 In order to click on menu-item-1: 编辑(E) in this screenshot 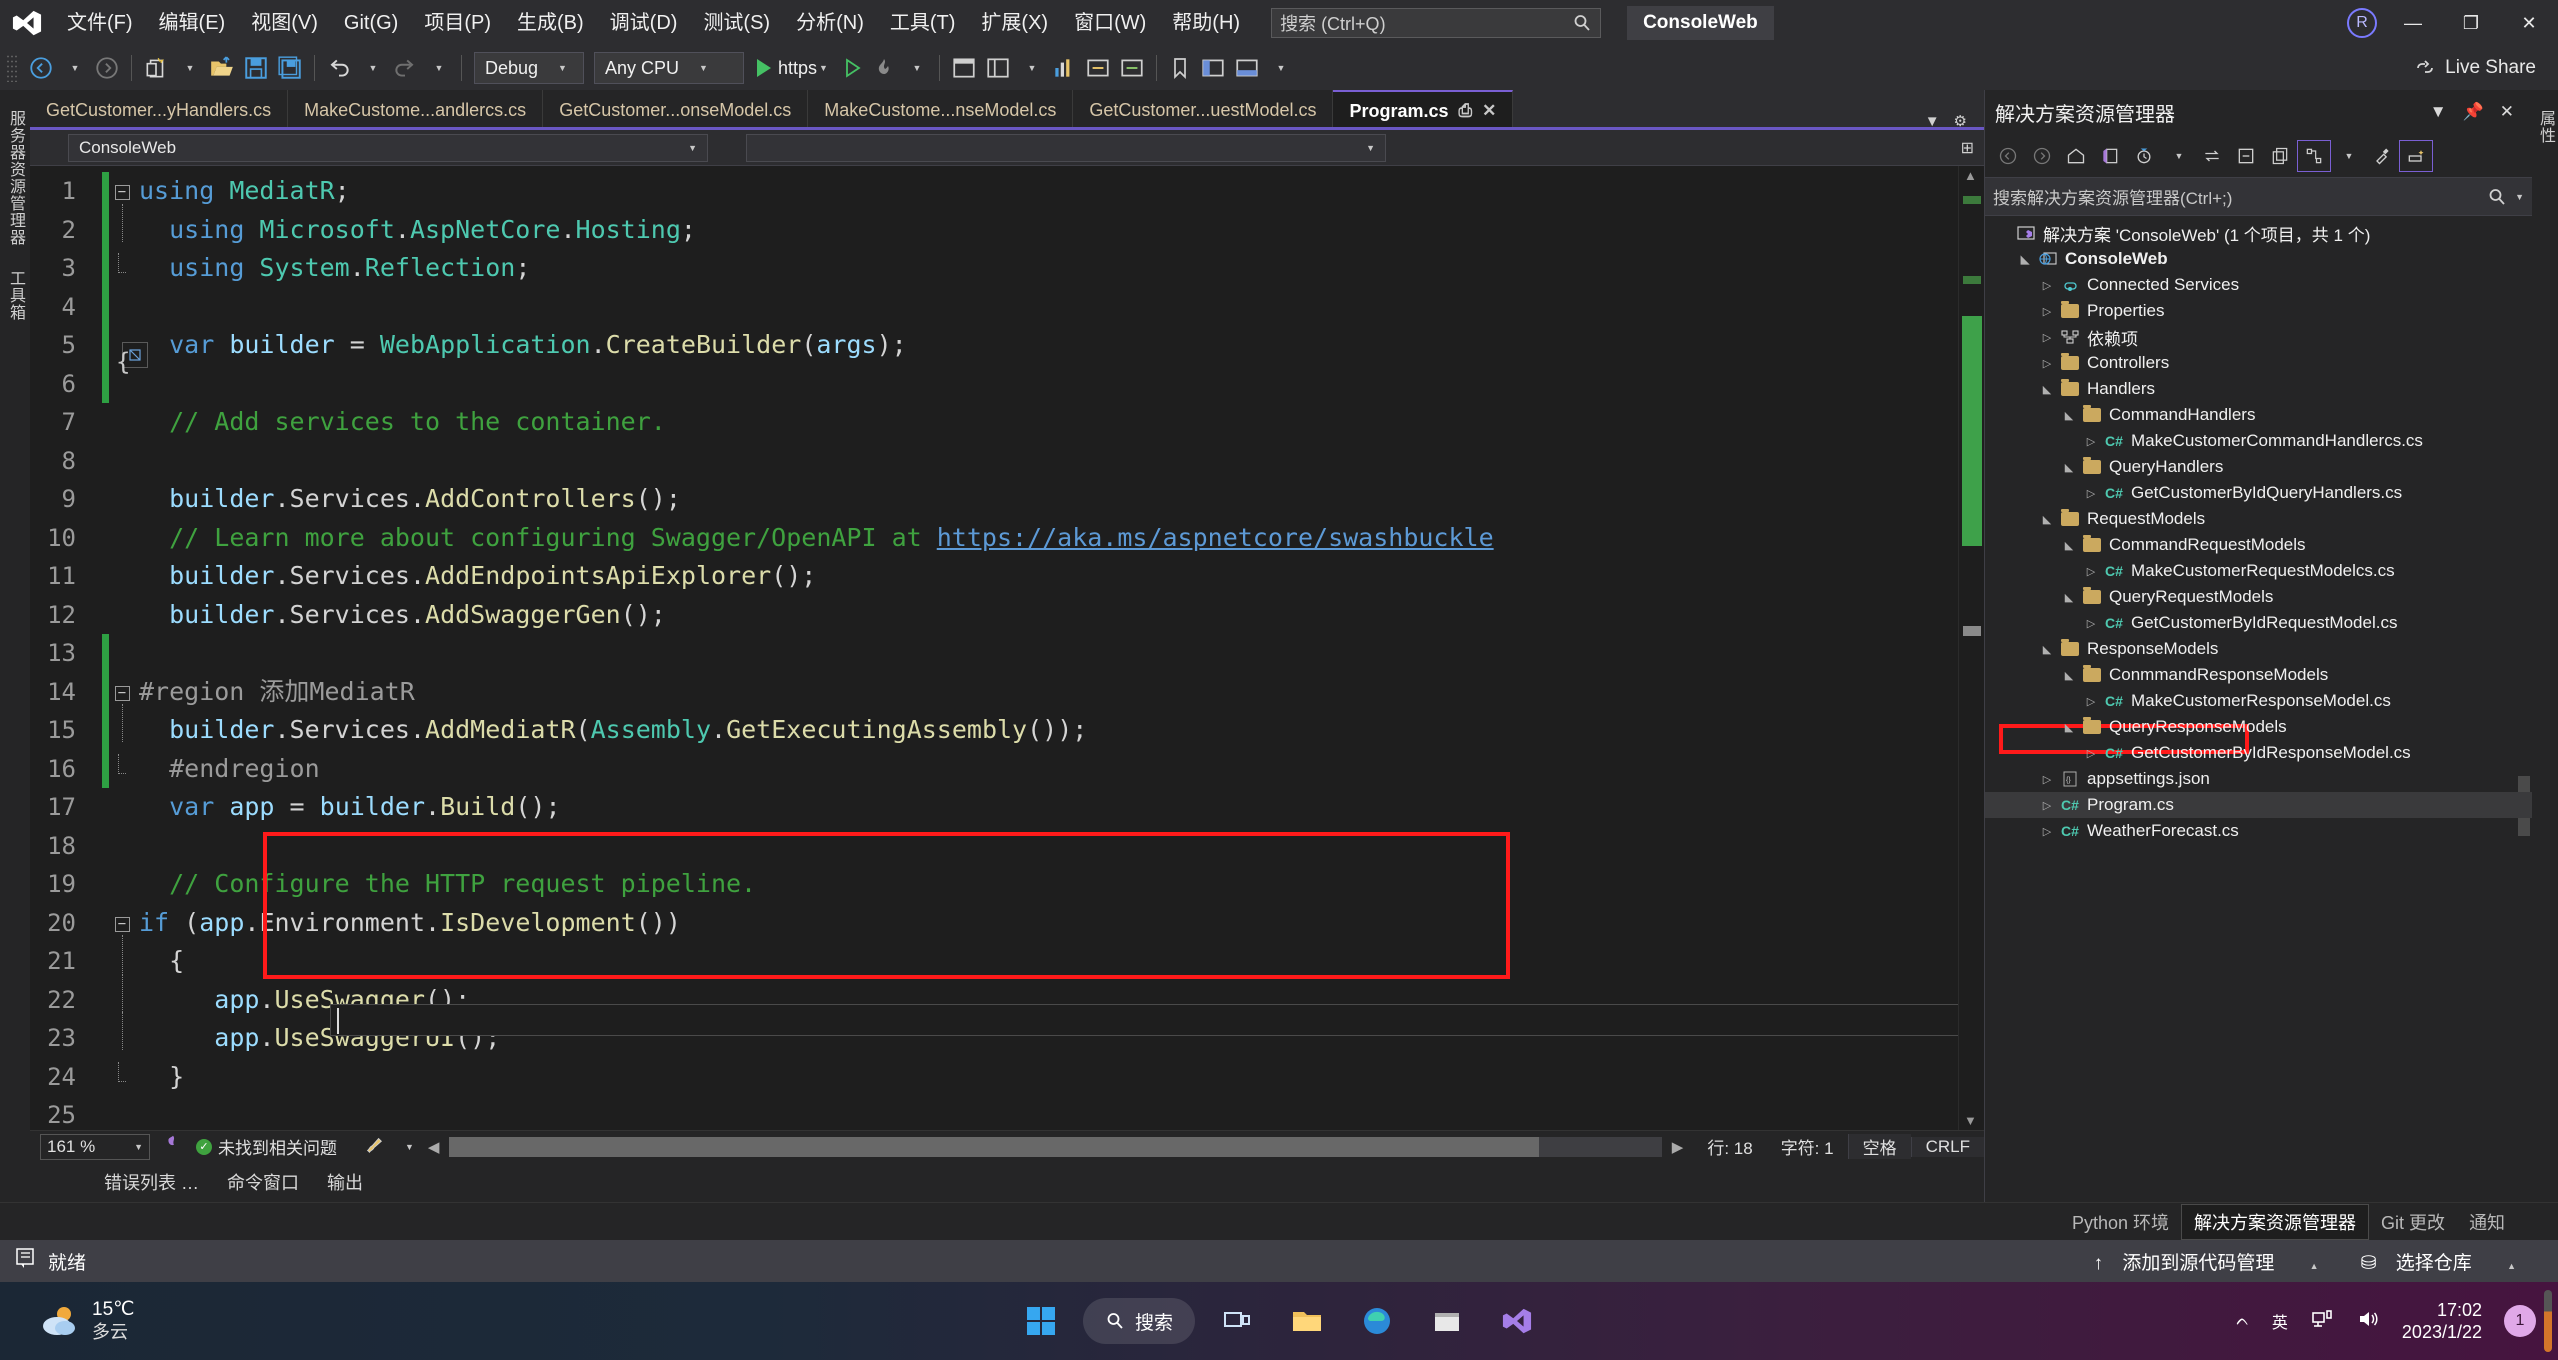, I will do `click(192, 23)`.